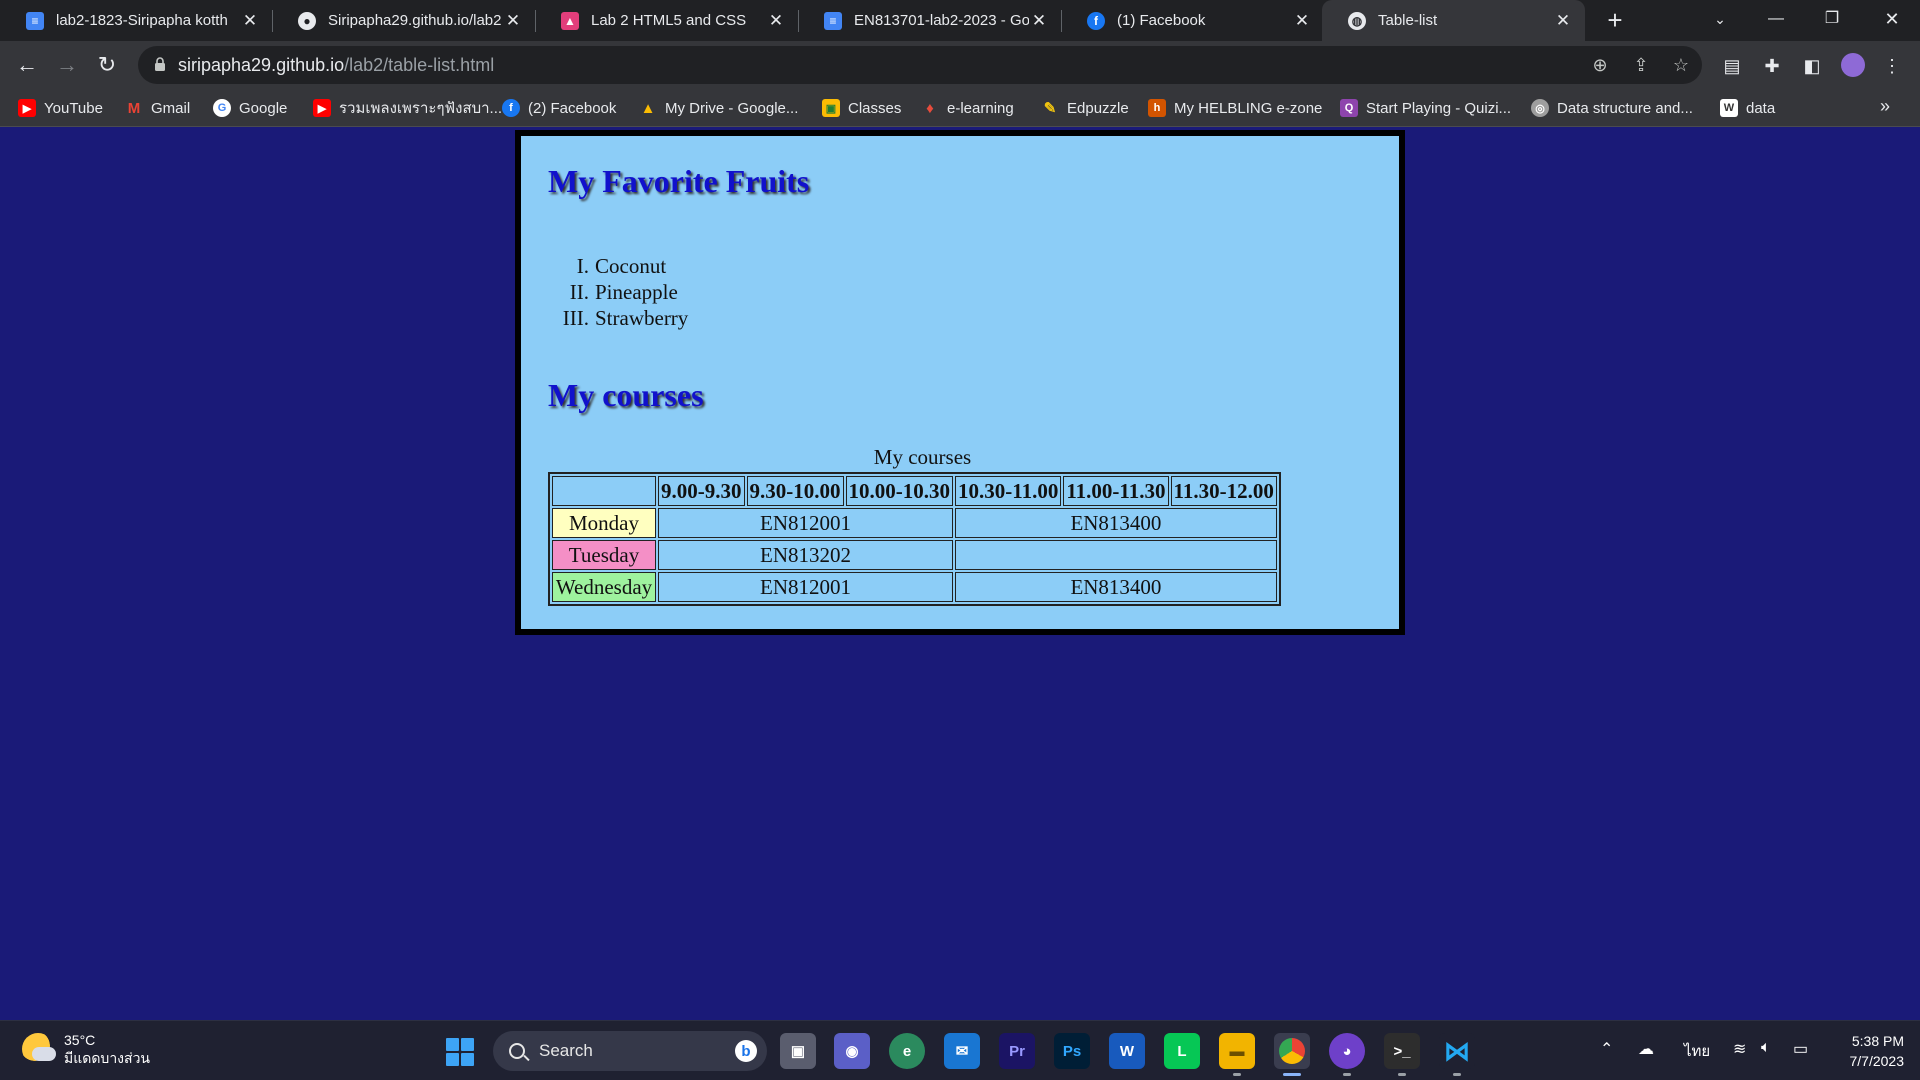 The height and width of the screenshot is (1080, 1920). I want to click on tab-title: Siripapha29.github.io/lab2, so click(415, 20).